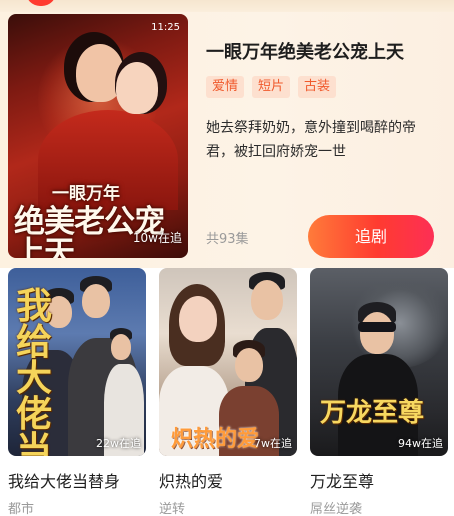 The image size is (454, 516). I want to click on thumb-title-art: 炽热的爱, so click(215, 439).